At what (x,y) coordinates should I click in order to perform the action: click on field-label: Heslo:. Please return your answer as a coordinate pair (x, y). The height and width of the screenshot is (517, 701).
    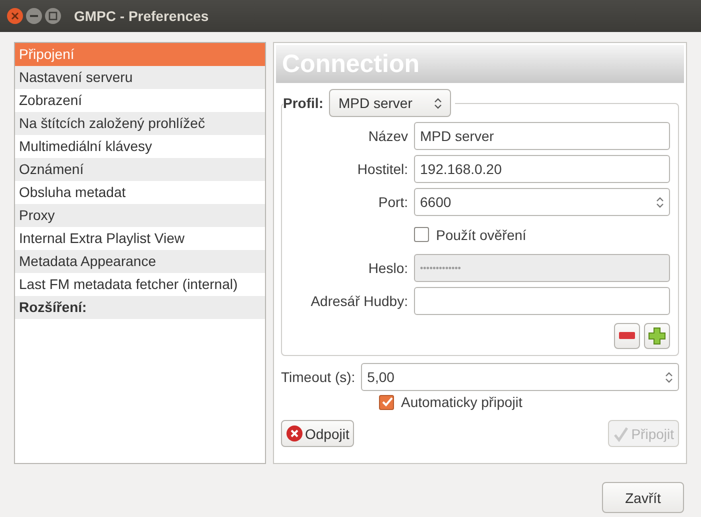
    Looking at the image, I should click on (387, 268).